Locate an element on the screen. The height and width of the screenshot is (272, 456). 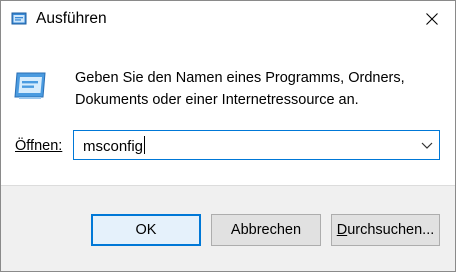
open-combobox: msconfig is located at coordinates (256, 145).